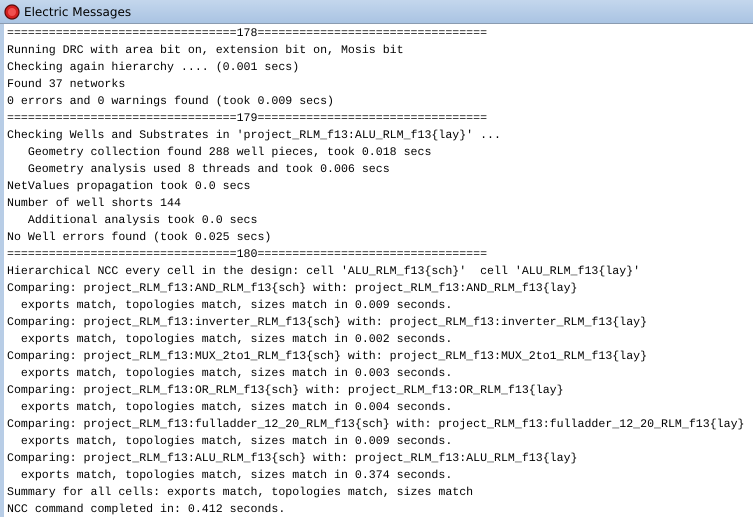 This screenshot has width=753, height=517. Describe the element at coordinates (237, 374) in the screenshot. I see `message-line: exports match, topologies match, sizes match in 0.003 seconds.` at that location.